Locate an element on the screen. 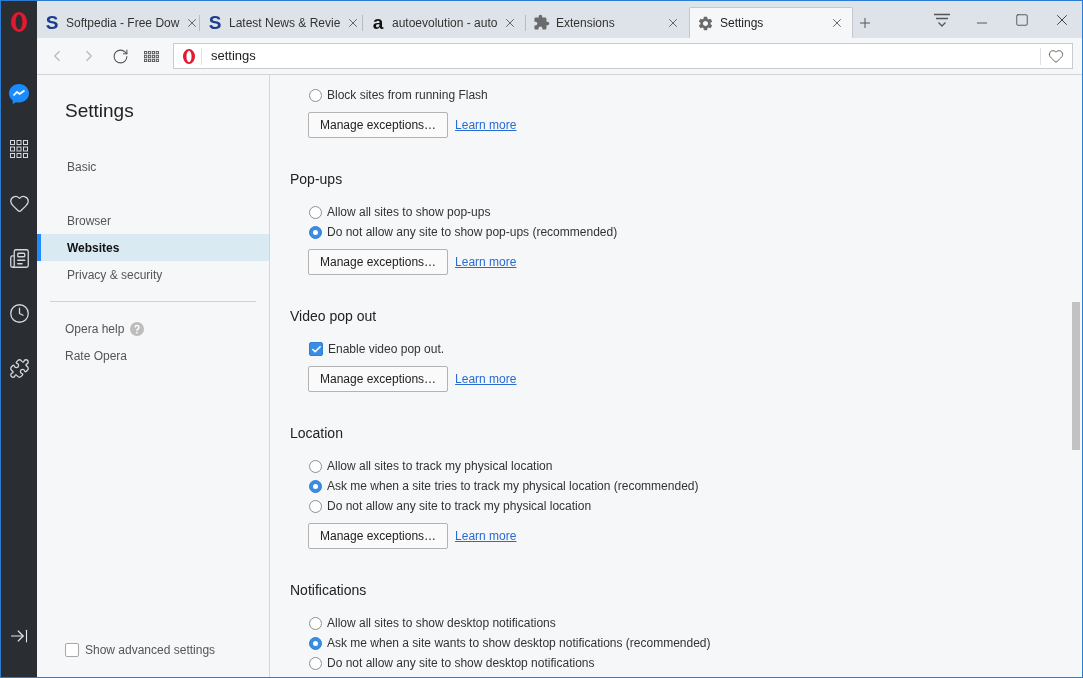  option-label: Ask me when a site wants to show desktop notifications (recommended) is located at coordinates (519, 643).